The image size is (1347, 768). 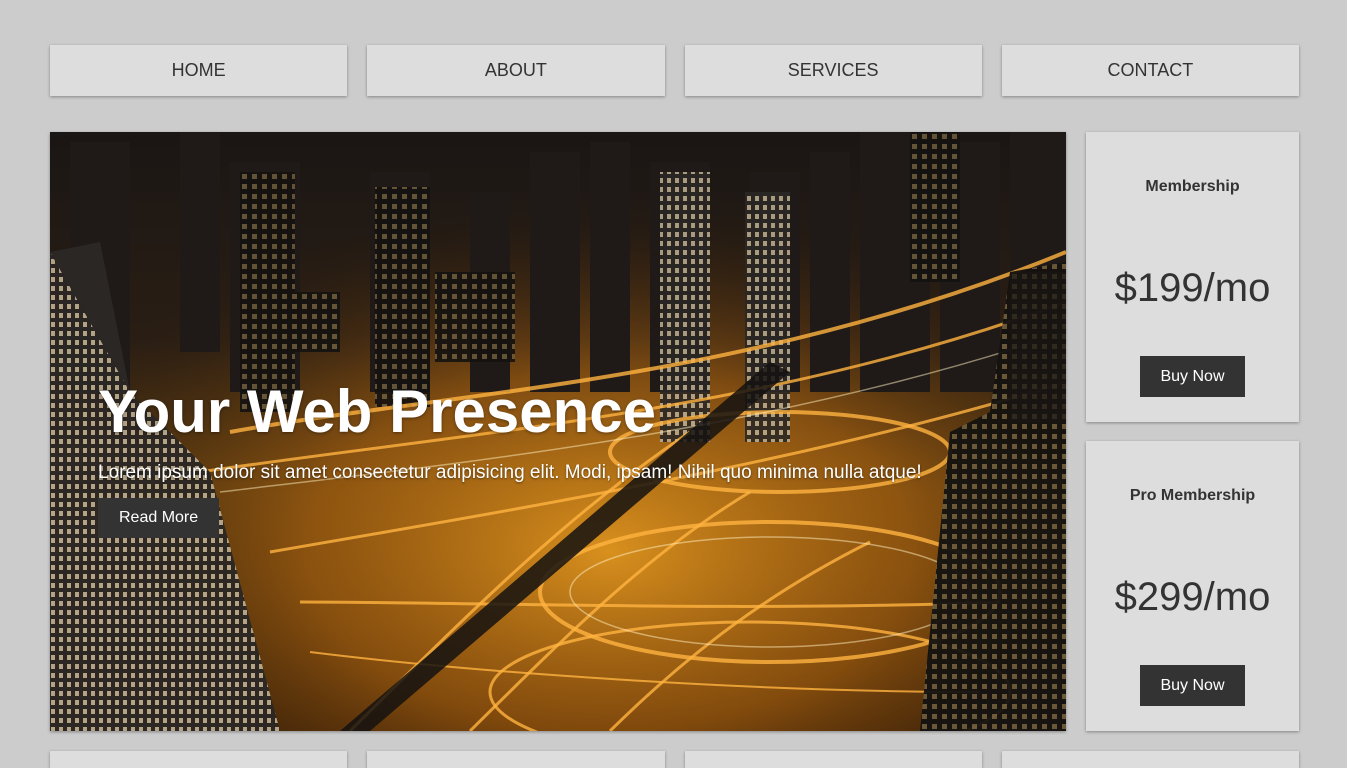 What do you see at coordinates (1192, 288) in the screenshot?
I see `plan-price: $199/mo` at bounding box center [1192, 288].